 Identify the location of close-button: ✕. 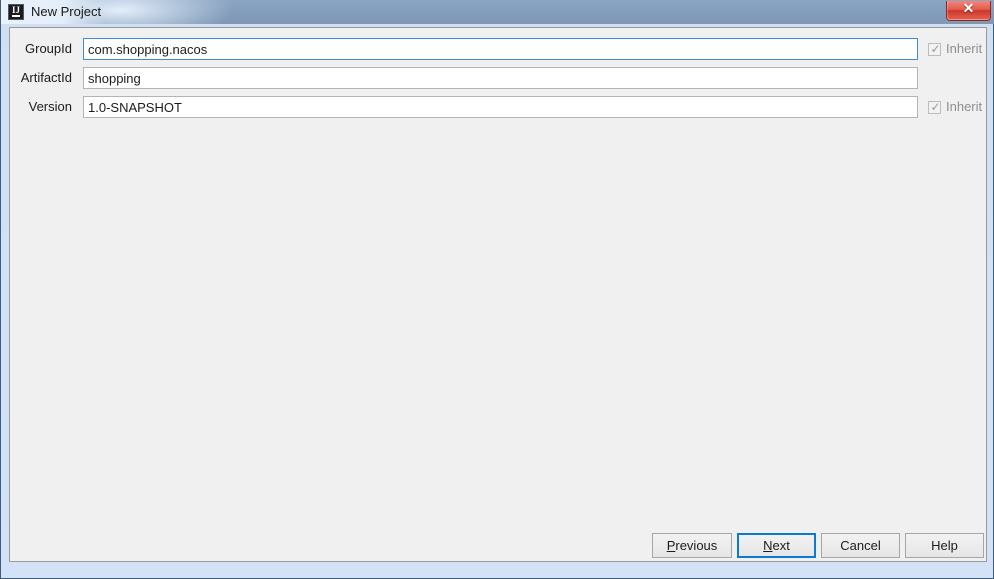
(968, 11).